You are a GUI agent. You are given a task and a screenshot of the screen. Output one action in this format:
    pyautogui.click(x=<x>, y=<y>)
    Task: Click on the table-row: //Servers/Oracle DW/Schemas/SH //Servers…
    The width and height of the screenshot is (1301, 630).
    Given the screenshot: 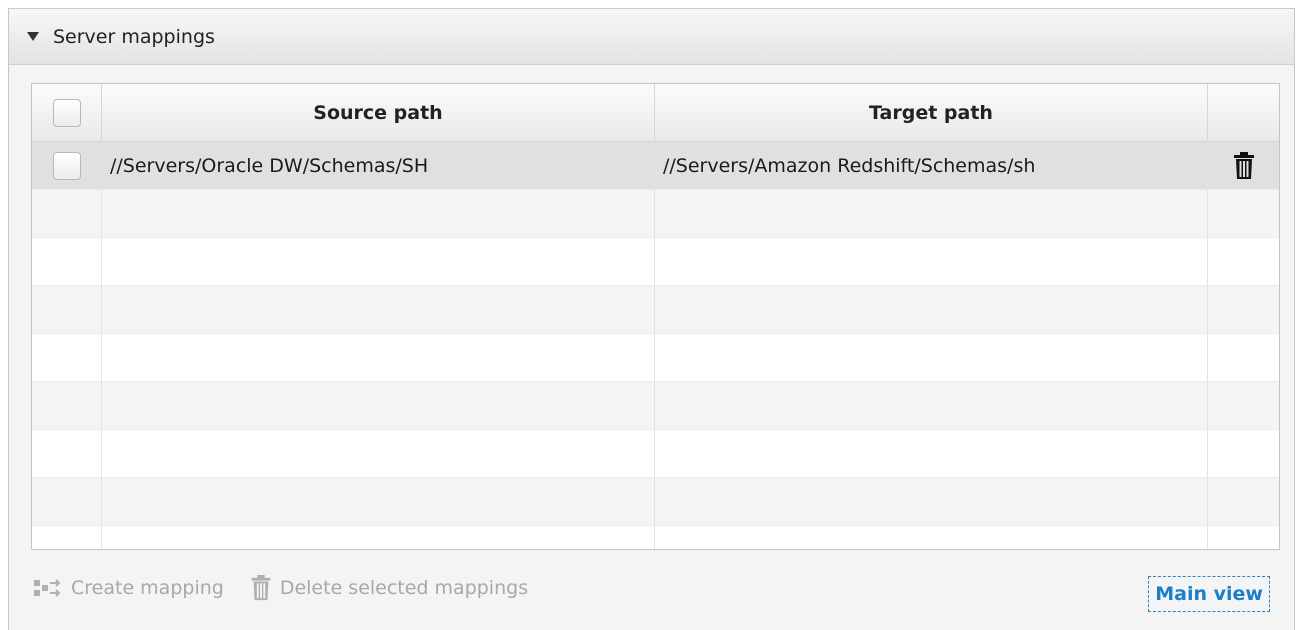 What is the action you would take?
    pyautogui.click(x=655, y=166)
    